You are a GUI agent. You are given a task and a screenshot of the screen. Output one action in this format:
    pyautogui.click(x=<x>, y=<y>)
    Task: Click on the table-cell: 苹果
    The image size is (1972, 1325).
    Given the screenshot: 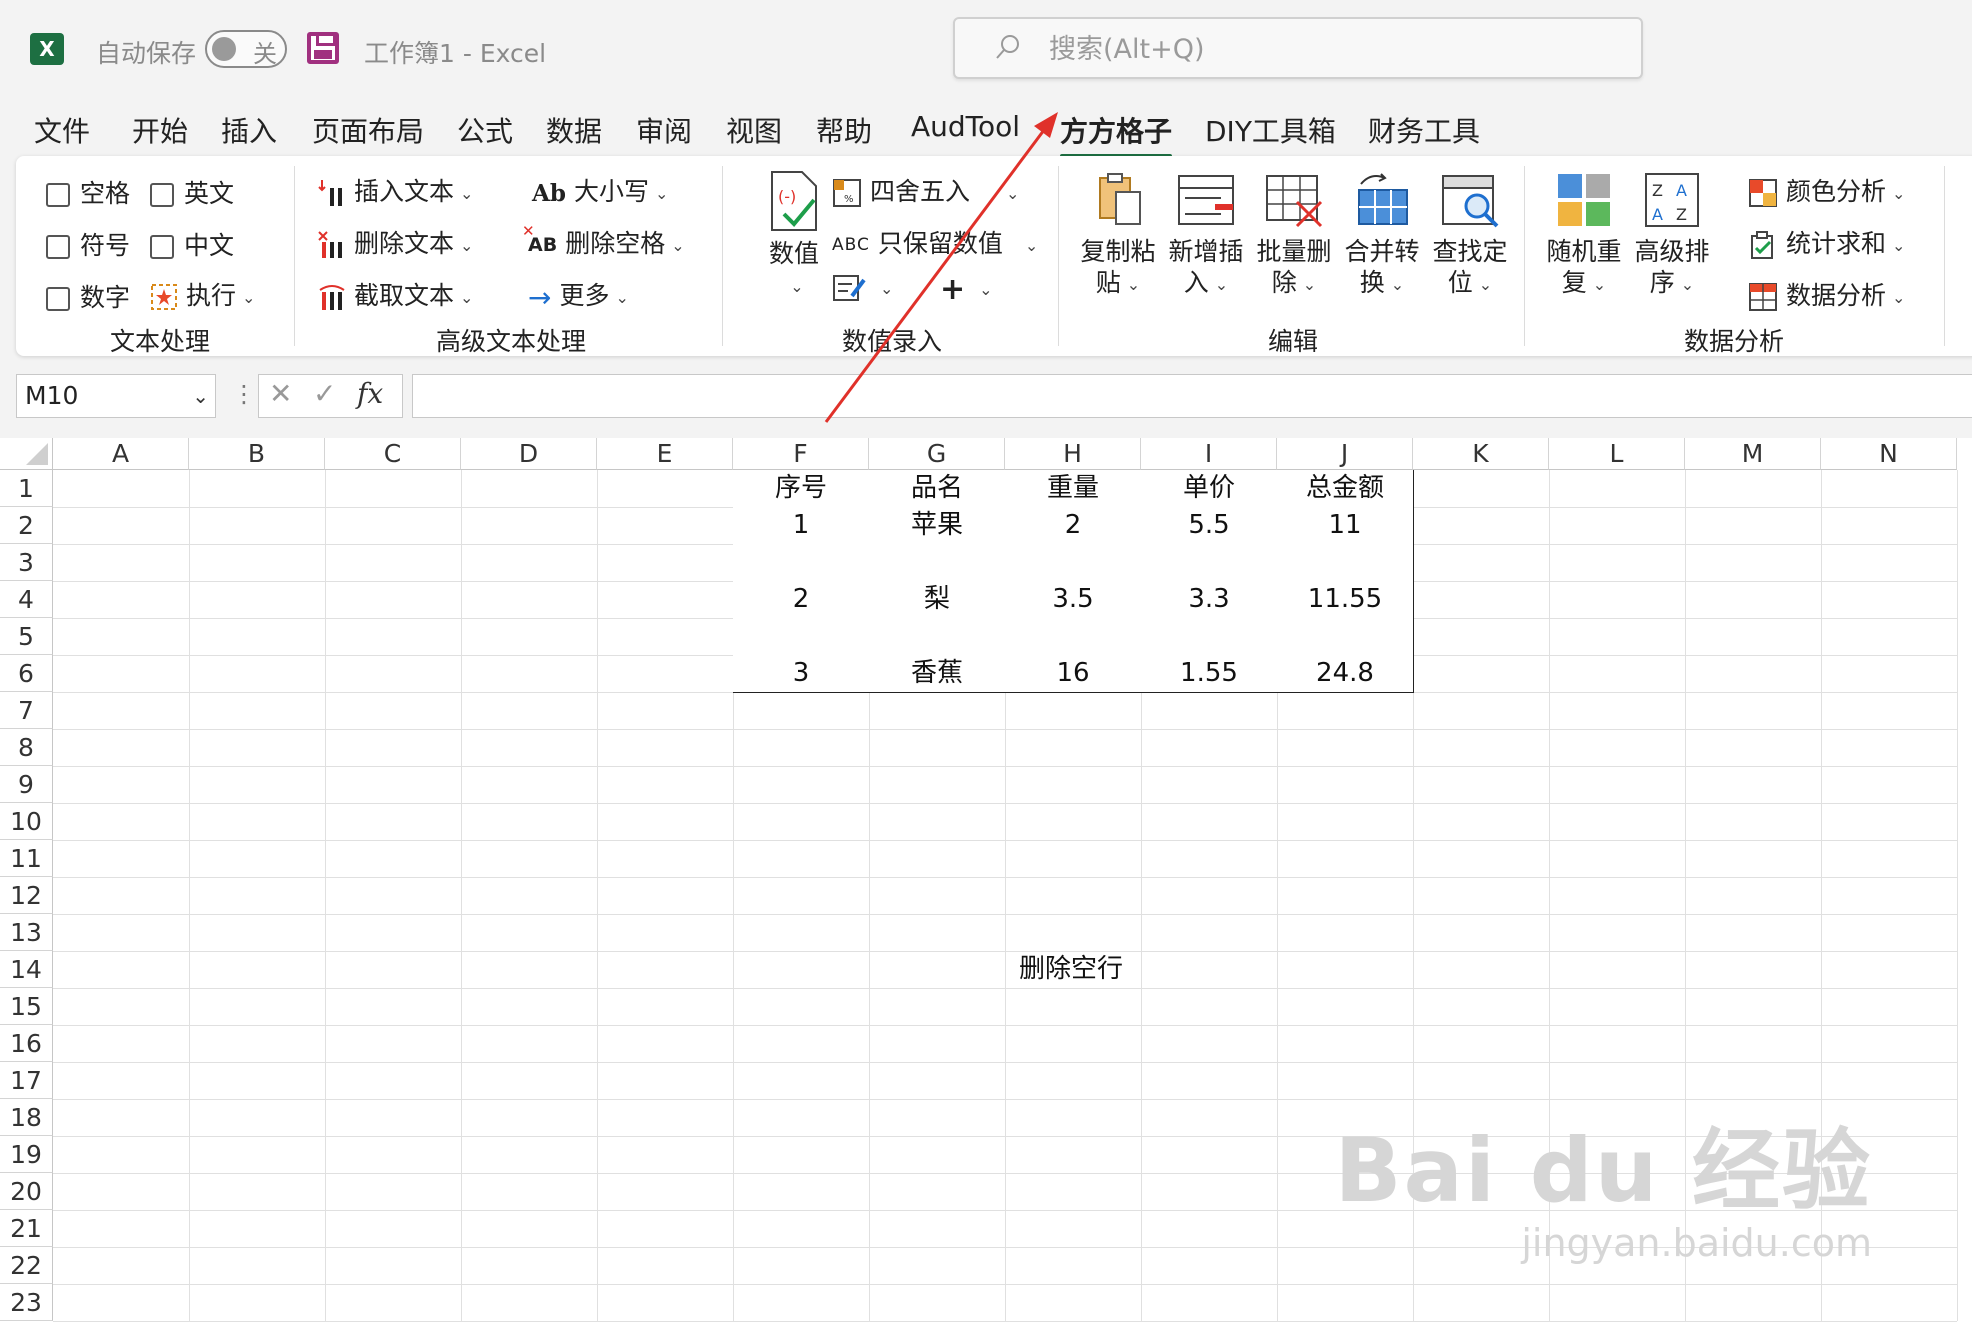 What is the action you would take?
    pyautogui.click(x=937, y=526)
    